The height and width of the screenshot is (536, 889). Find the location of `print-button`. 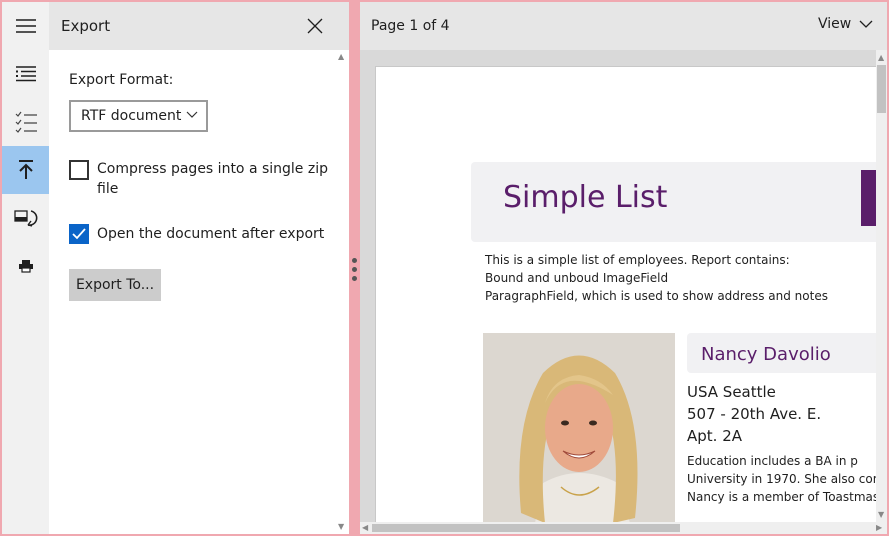

print-button is located at coordinates (25, 266).